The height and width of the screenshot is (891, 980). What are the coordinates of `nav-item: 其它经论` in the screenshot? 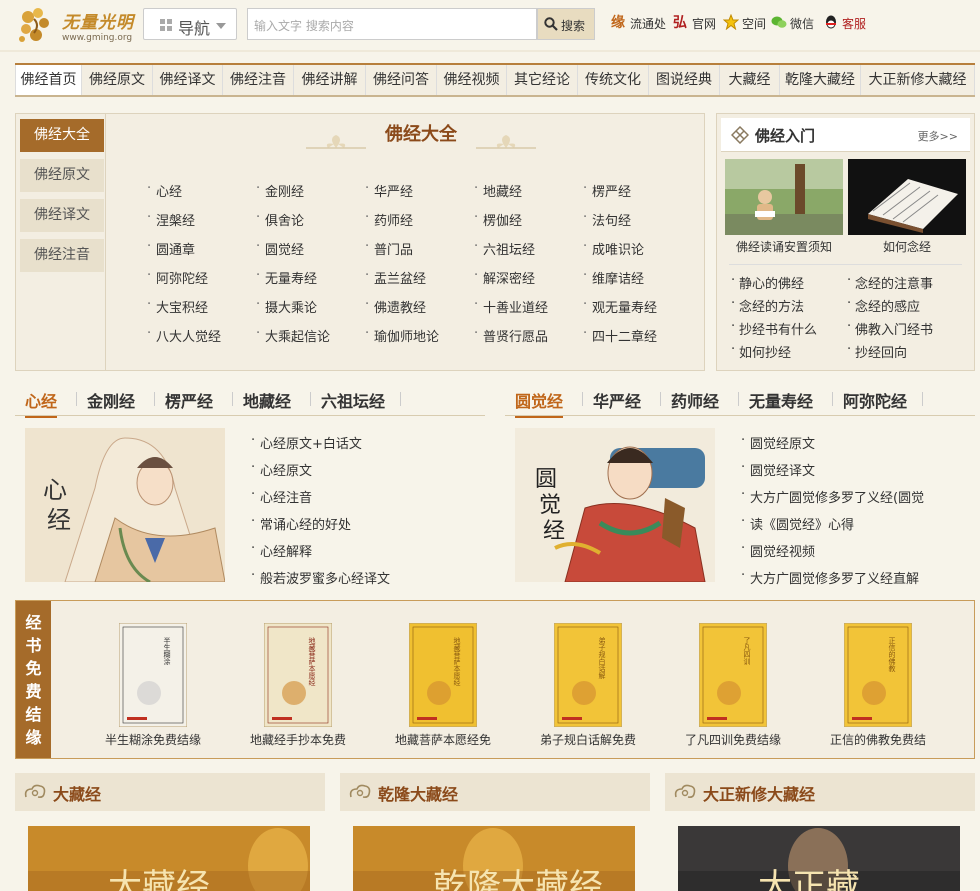 It's located at (542, 80).